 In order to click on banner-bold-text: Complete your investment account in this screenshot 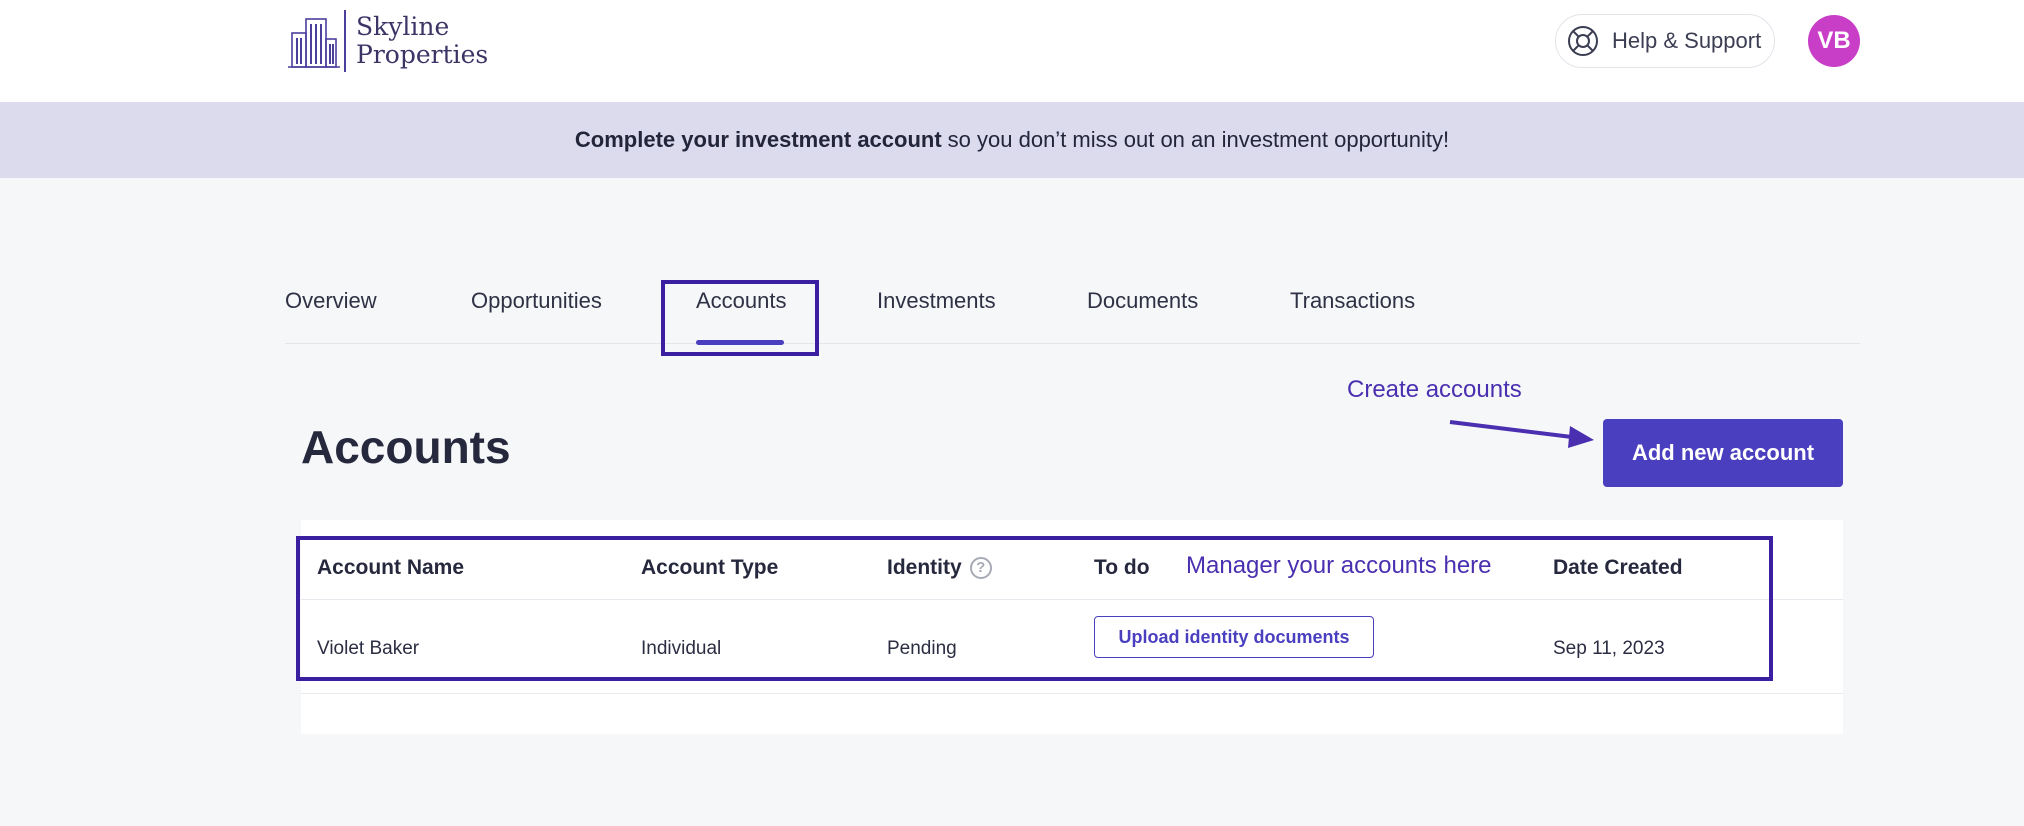, I will do `click(758, 139)`.